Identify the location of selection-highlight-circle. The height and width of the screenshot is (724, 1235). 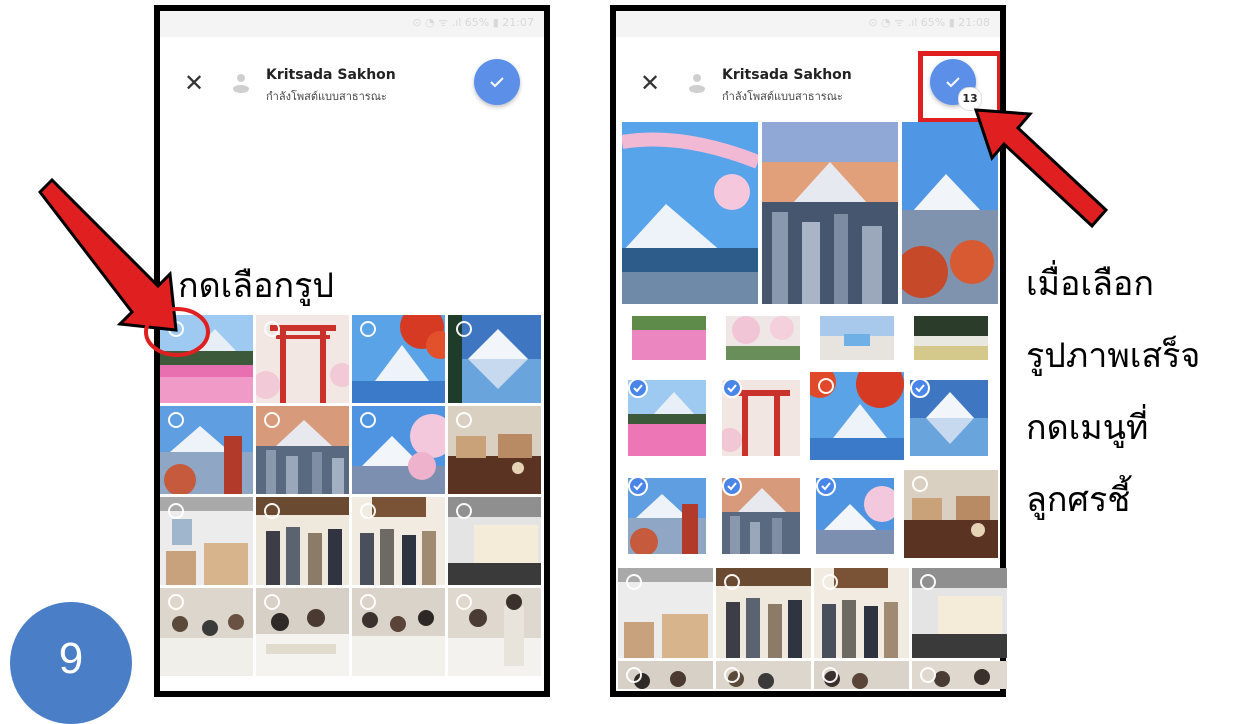
(177, 332).